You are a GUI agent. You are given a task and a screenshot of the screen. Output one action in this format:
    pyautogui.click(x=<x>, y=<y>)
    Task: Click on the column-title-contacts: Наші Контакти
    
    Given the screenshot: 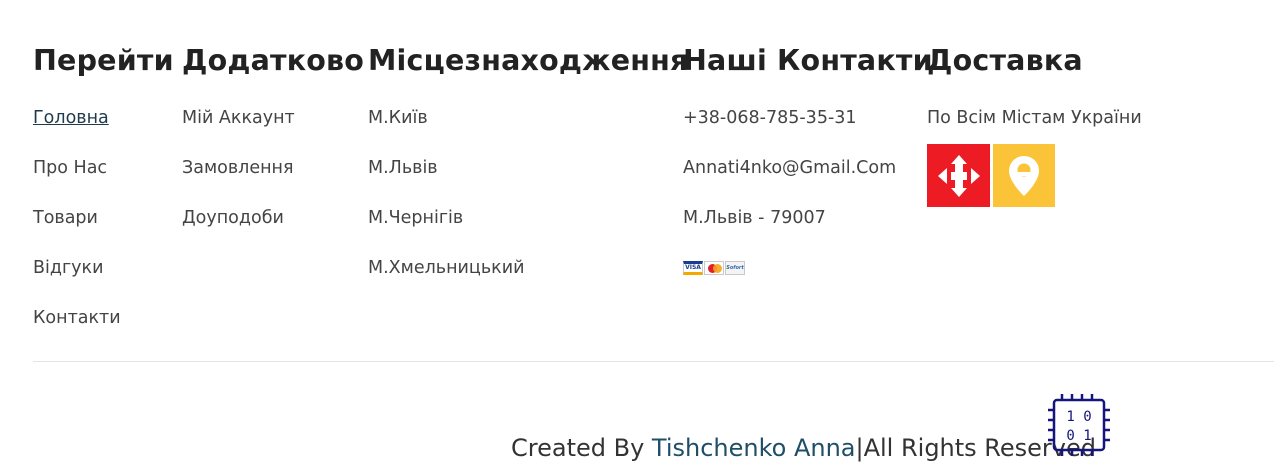 What is the action you would take?
    pyautogui.click(x=808, y=60)
    